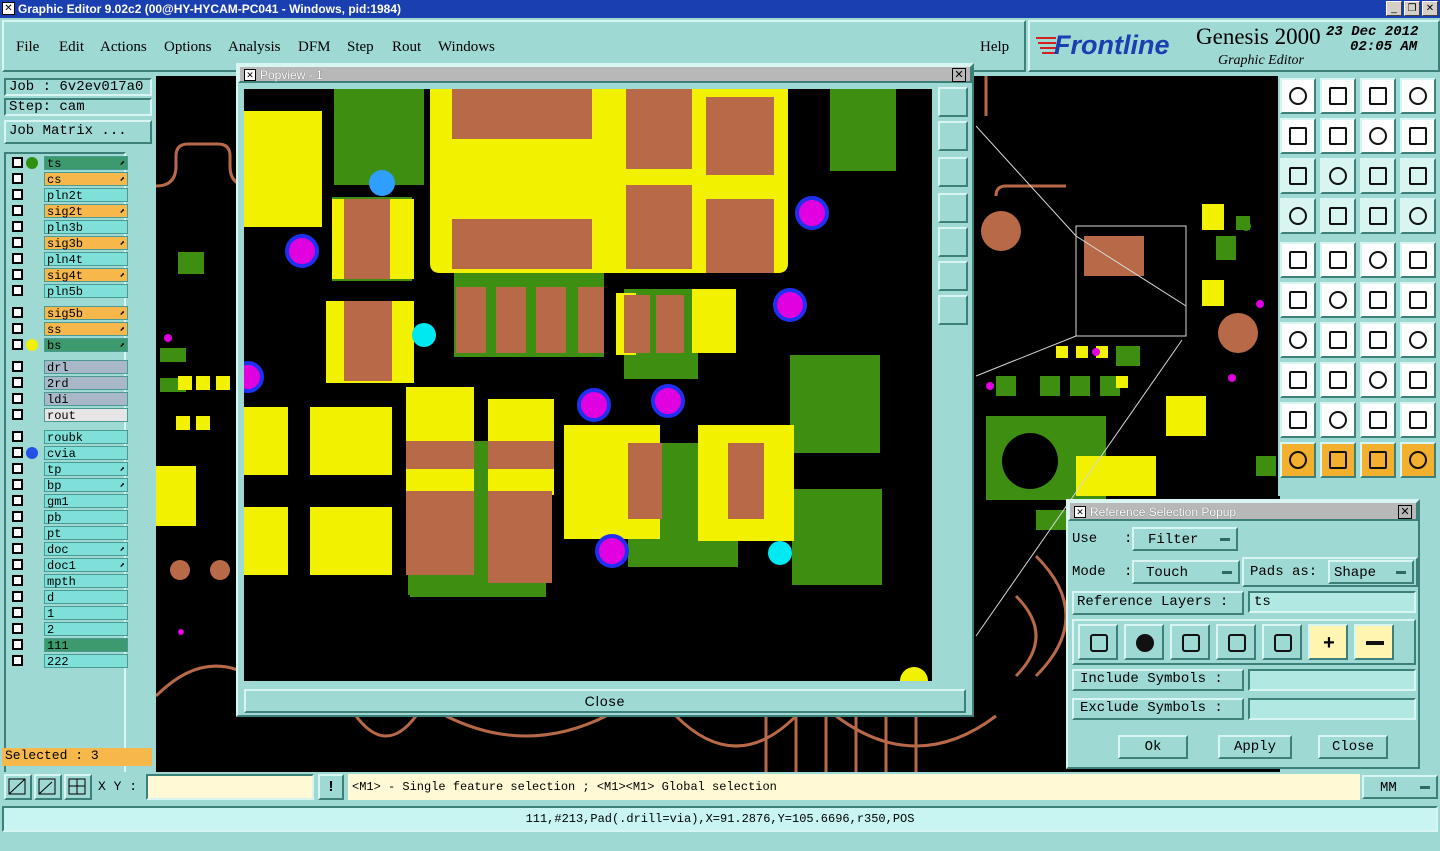  What do you see at coordinates (1338, 96) in the screenshot?
I see `home-down-tool-button` at bounding box center [1338, 96].